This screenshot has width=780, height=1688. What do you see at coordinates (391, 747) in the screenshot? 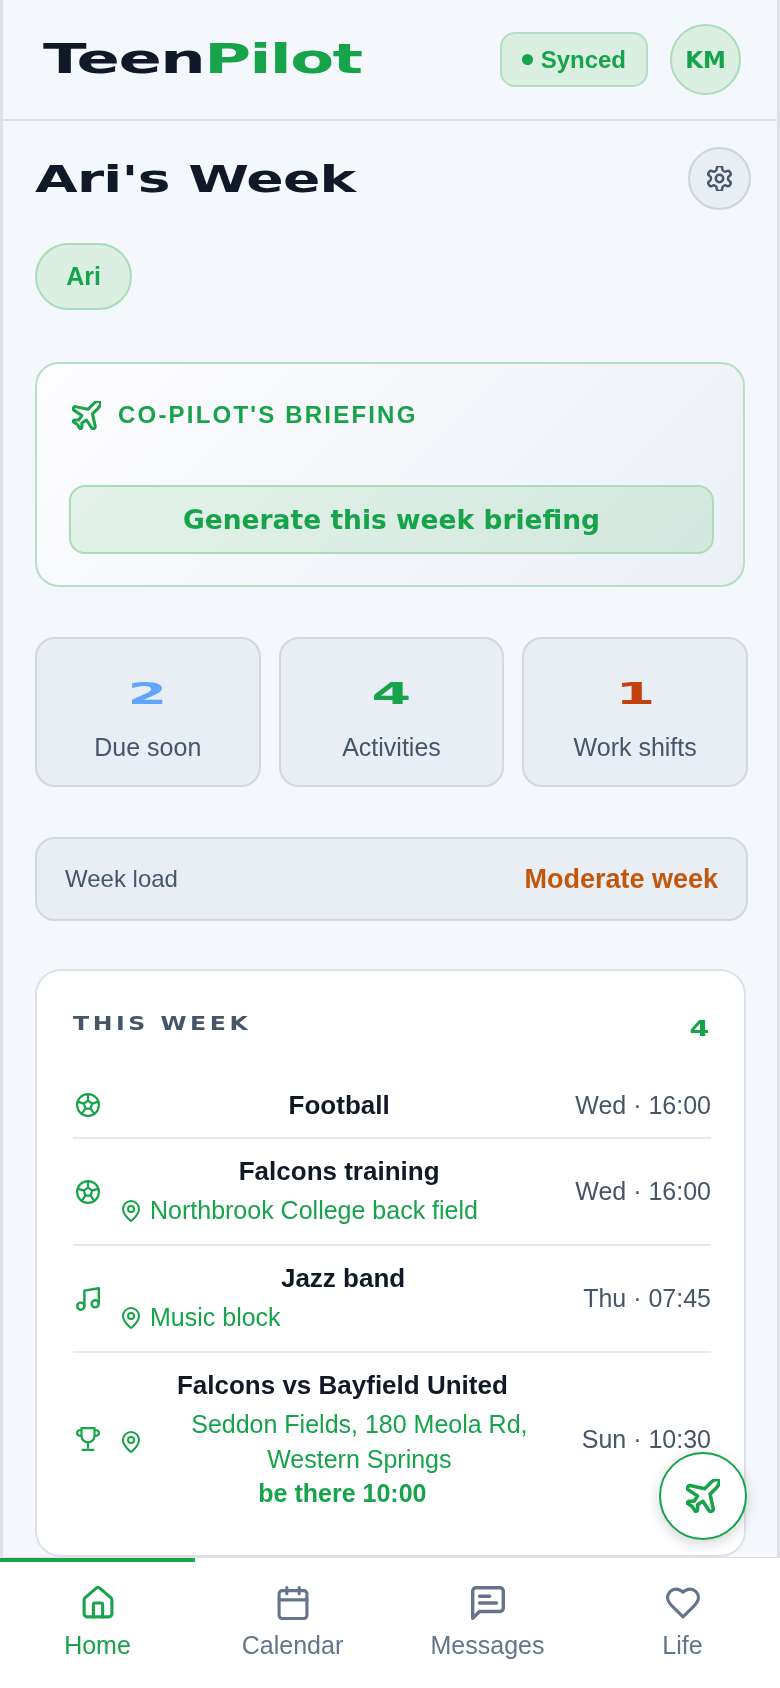
I see `stat-label: Activities` at bounding box center [391, 747].